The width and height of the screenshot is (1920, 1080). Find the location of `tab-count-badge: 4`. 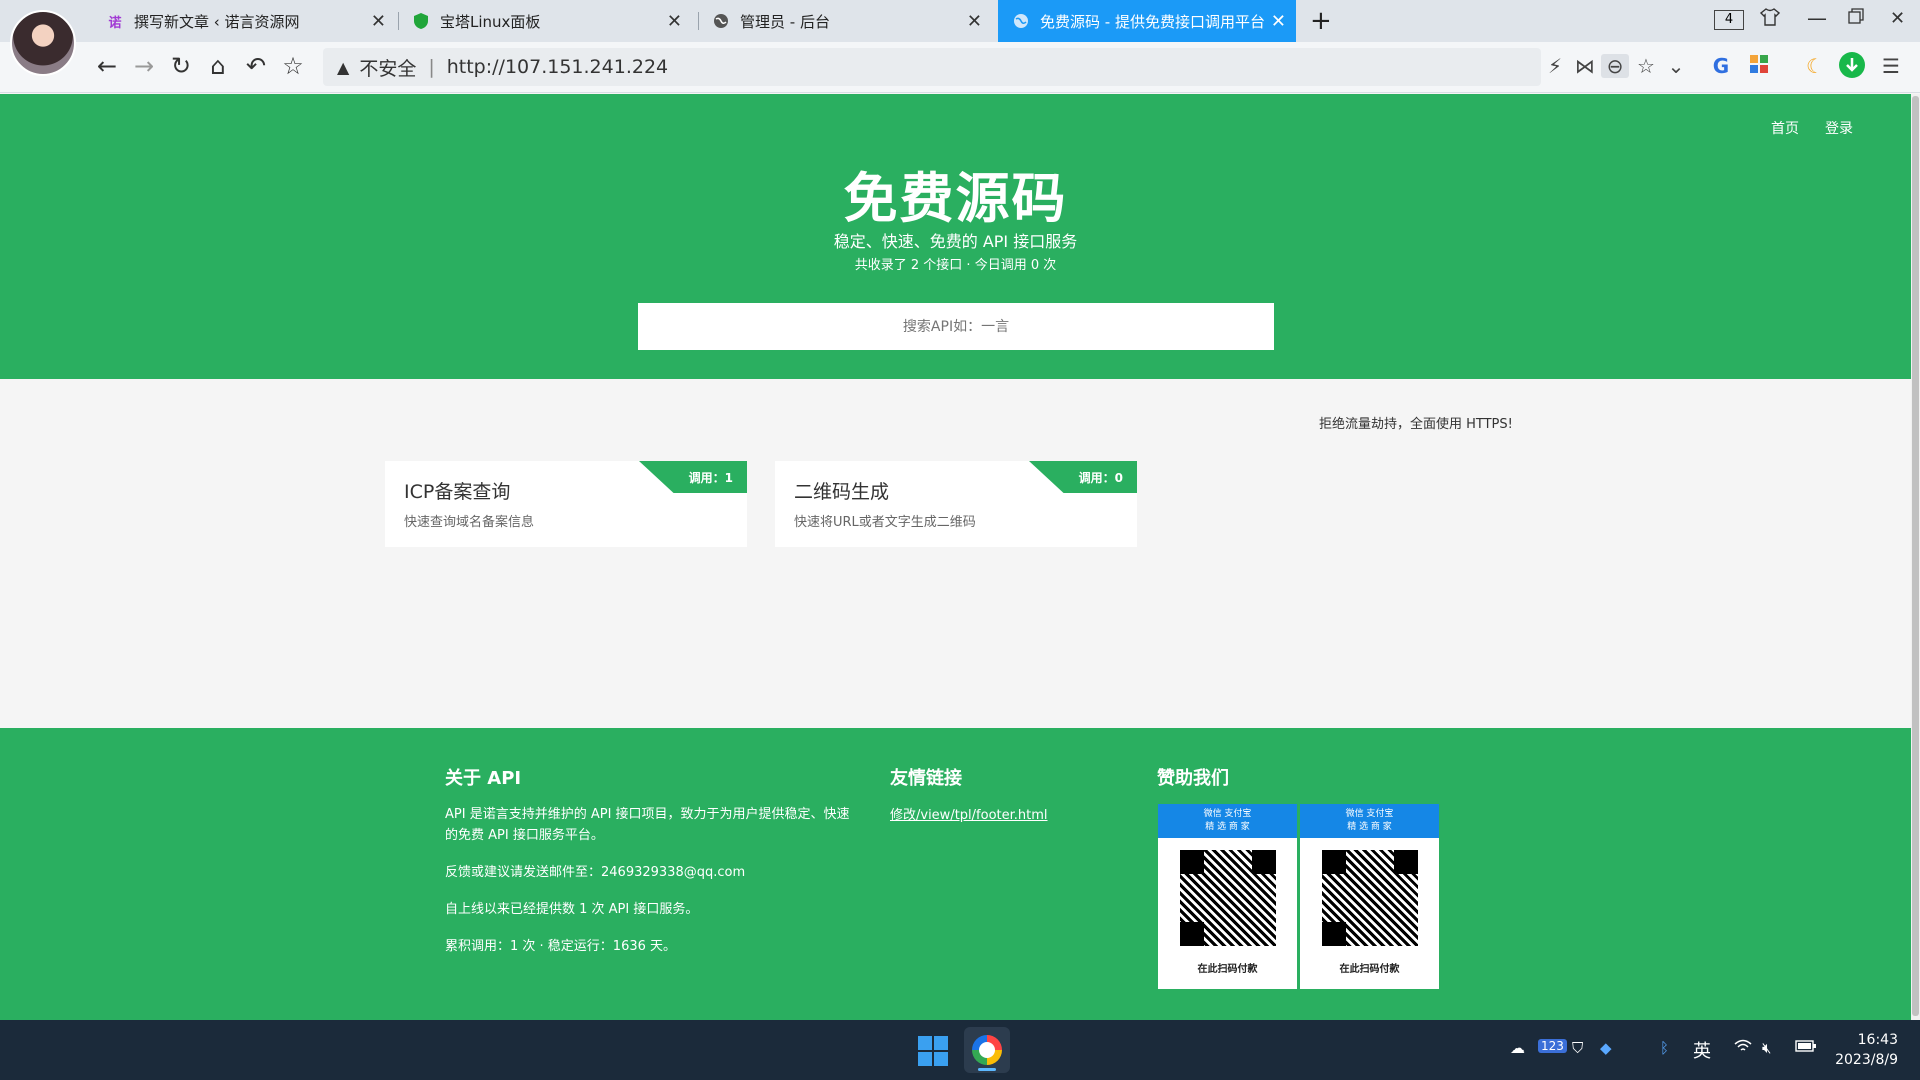

tab-count-badge: 4 is located at coordinates (1729, 20).